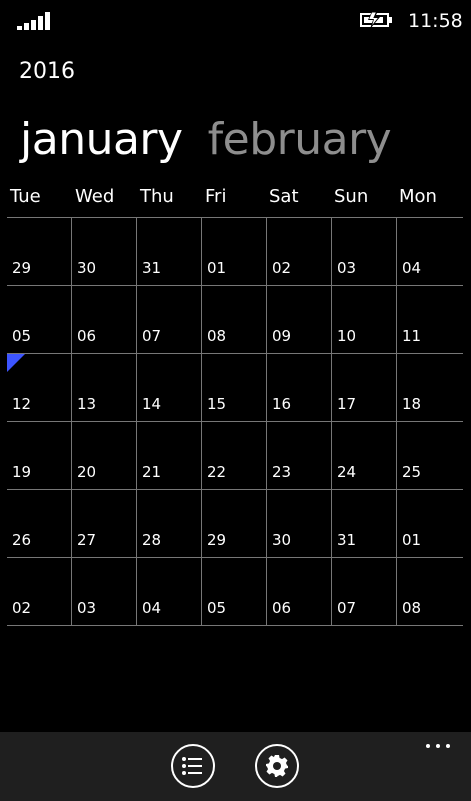 This screenshot has width=471, height=801. Describe the element at coordinates (412, 336) in the screenshot. I see `calendar-day-number: 11` at that location.